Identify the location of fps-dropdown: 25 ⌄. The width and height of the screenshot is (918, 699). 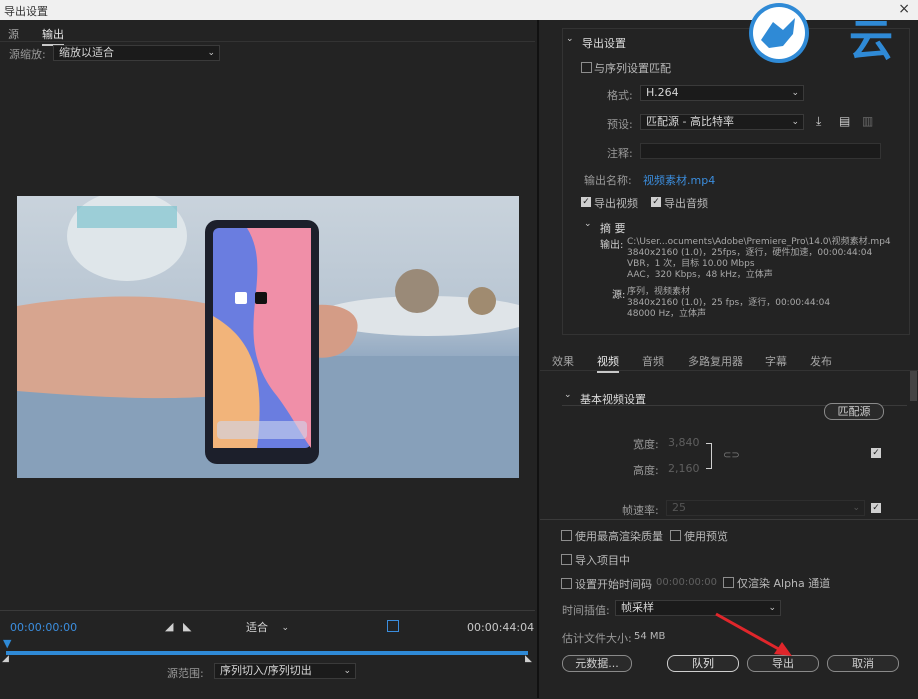
(765, 508).